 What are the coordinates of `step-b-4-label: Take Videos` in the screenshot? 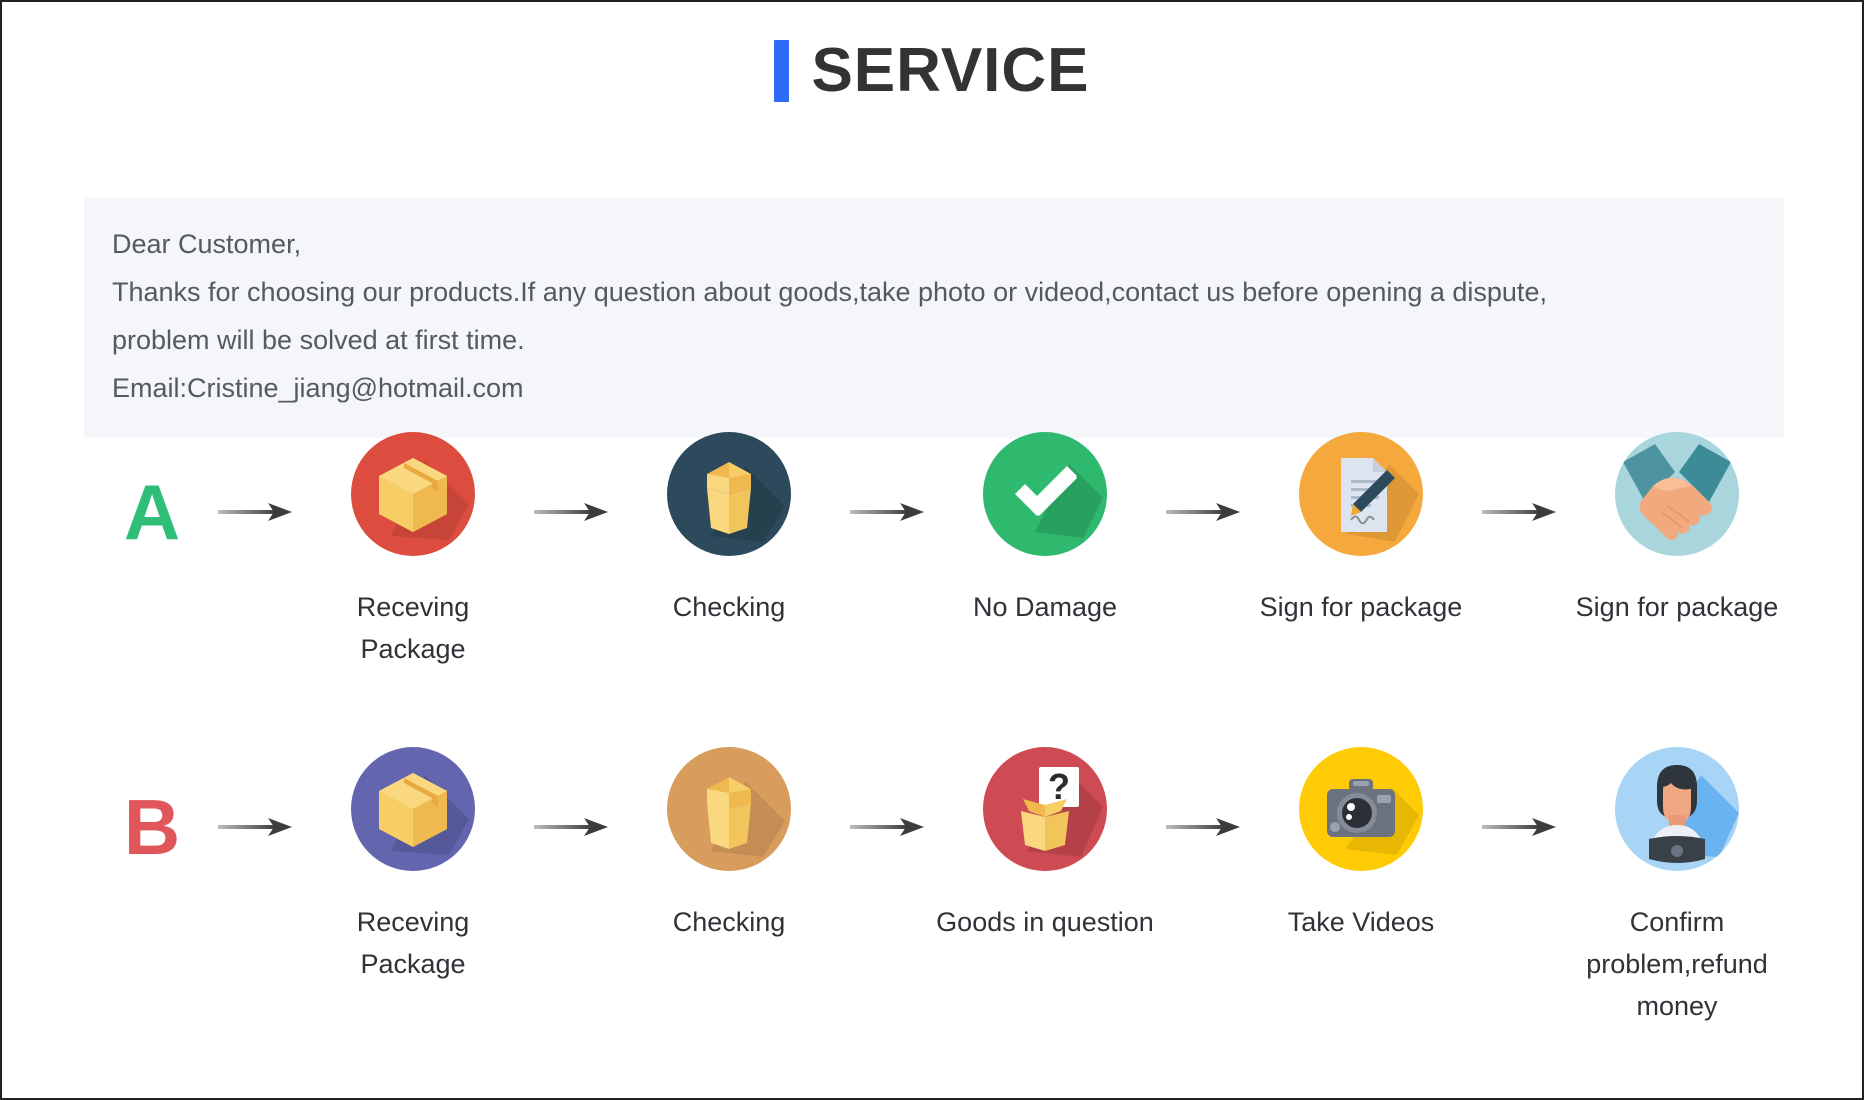 It's located at (1361, 922).